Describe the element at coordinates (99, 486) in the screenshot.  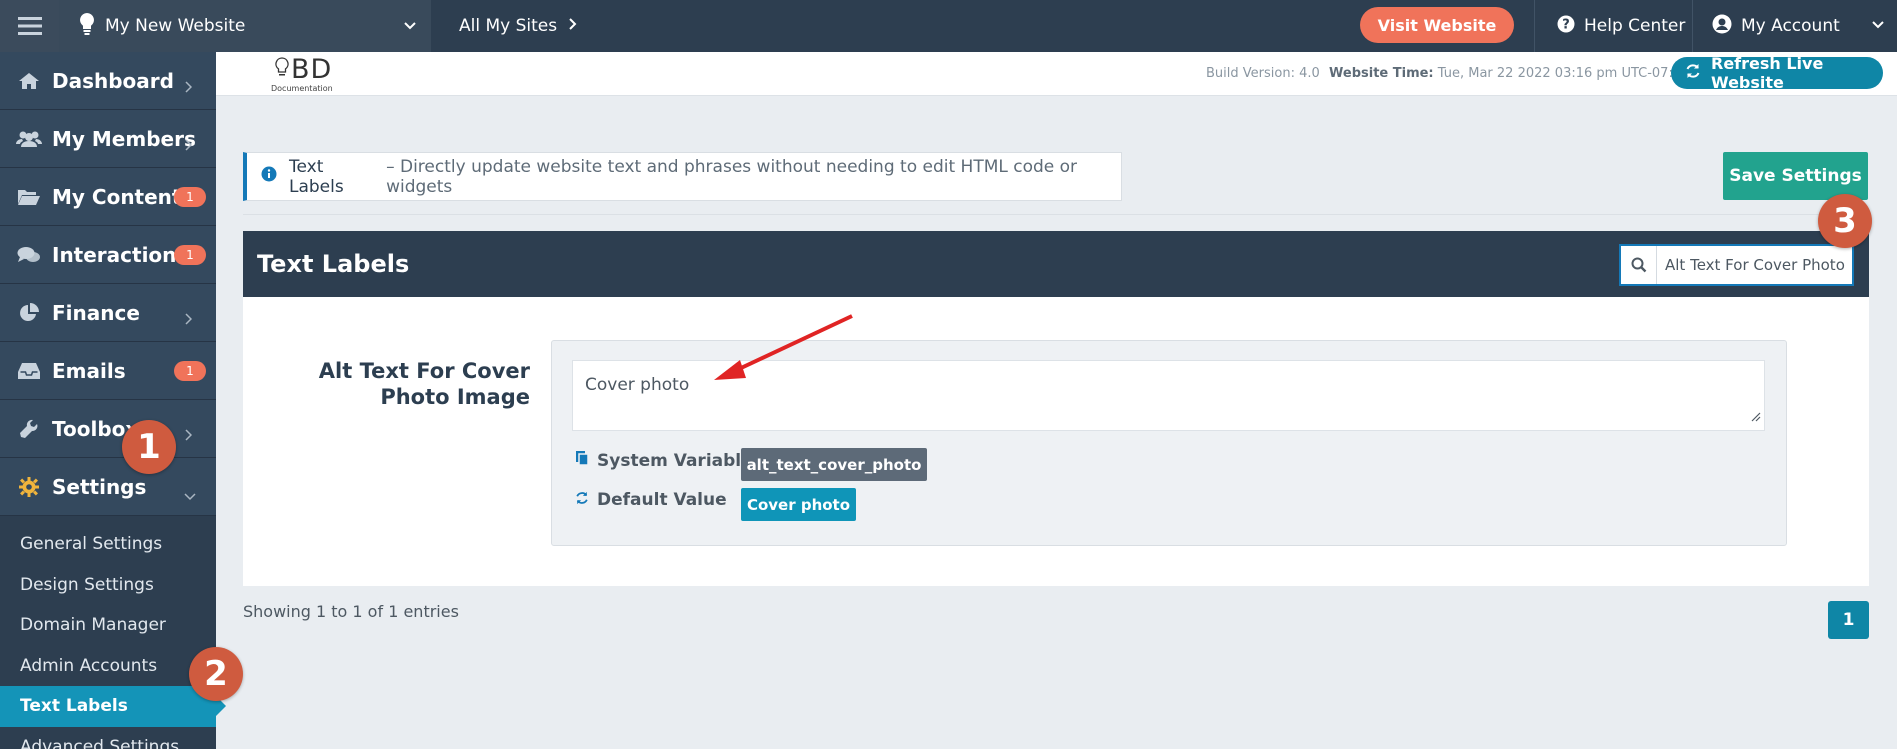
I see `sidebar-item-label: Settings` at that location.